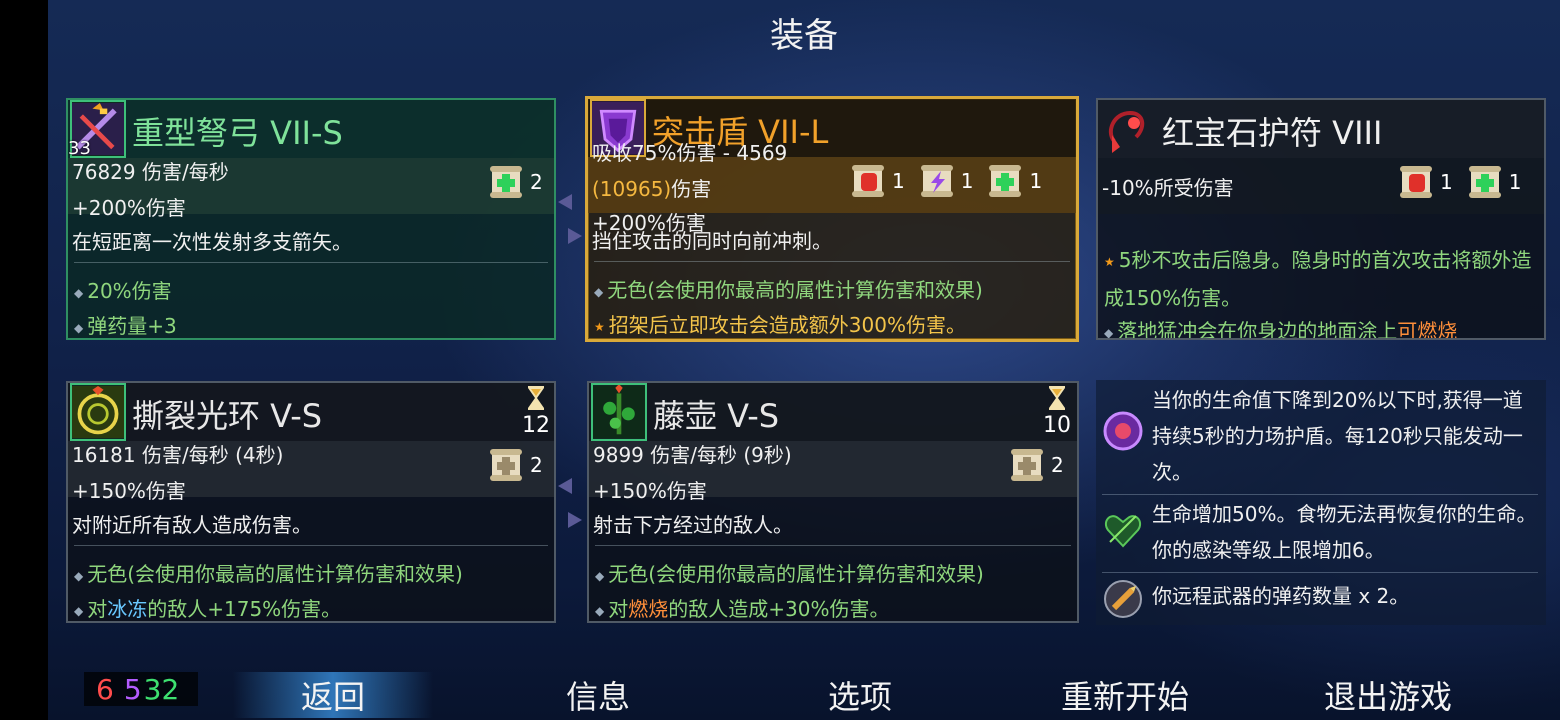 Image resolution: width=1560 pixels, height=720 pixels. What do you see at coordinates (132, 689) in the screenshot?
I see `tactics-count: 5` at bounding box center [132, 689].